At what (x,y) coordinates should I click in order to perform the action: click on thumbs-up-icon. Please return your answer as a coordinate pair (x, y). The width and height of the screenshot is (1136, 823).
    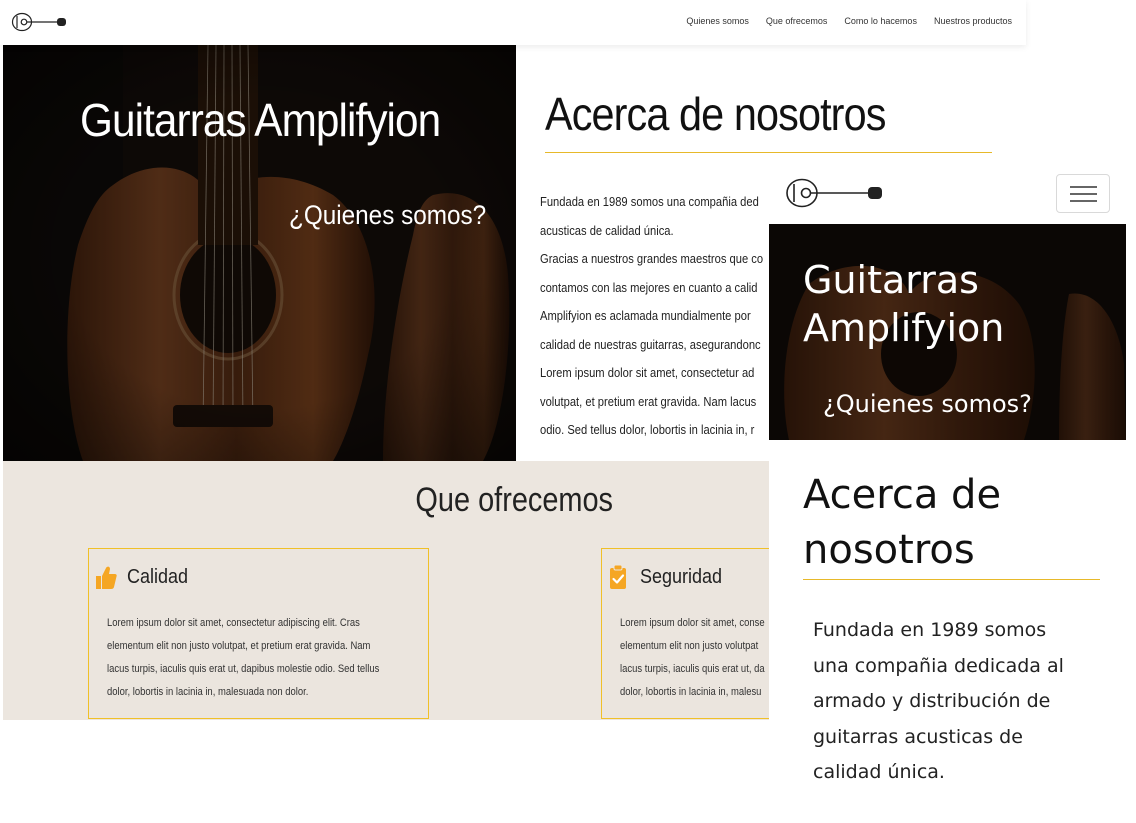
    Looking at the image, I should click on (106, 577).